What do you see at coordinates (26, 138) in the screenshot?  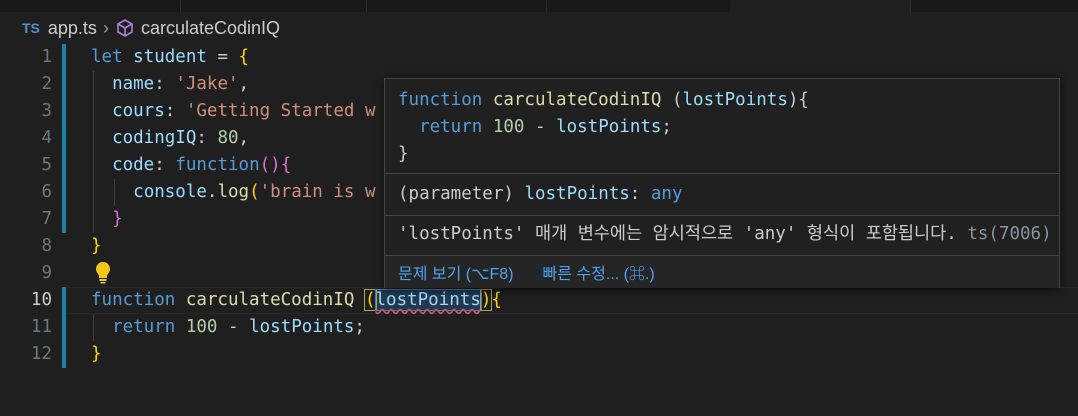 I see `line-number: 4` at bounding box center [26, 138].